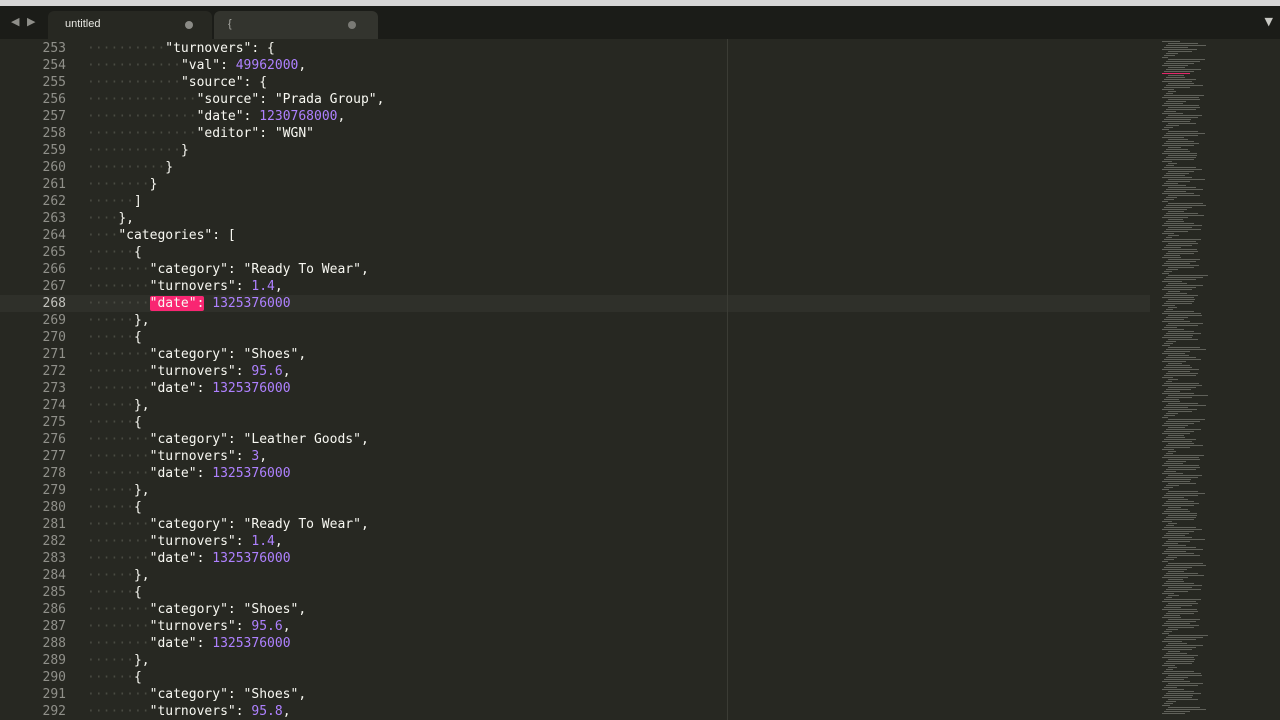 The height and width of the screenshot is (720, 1280). I want to click on code-line: 290 ······{, so click(575, 677).